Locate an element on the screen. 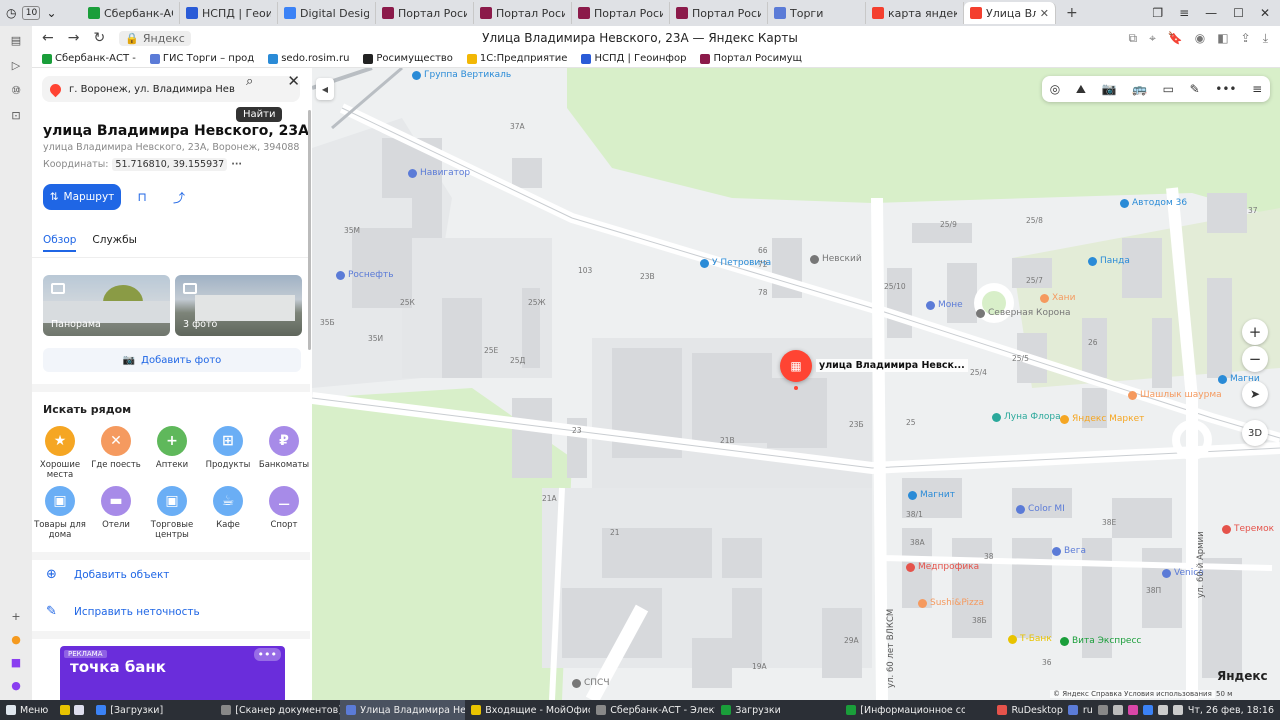  map-poi: Северная Корона is located at coordinates (1023, 313).